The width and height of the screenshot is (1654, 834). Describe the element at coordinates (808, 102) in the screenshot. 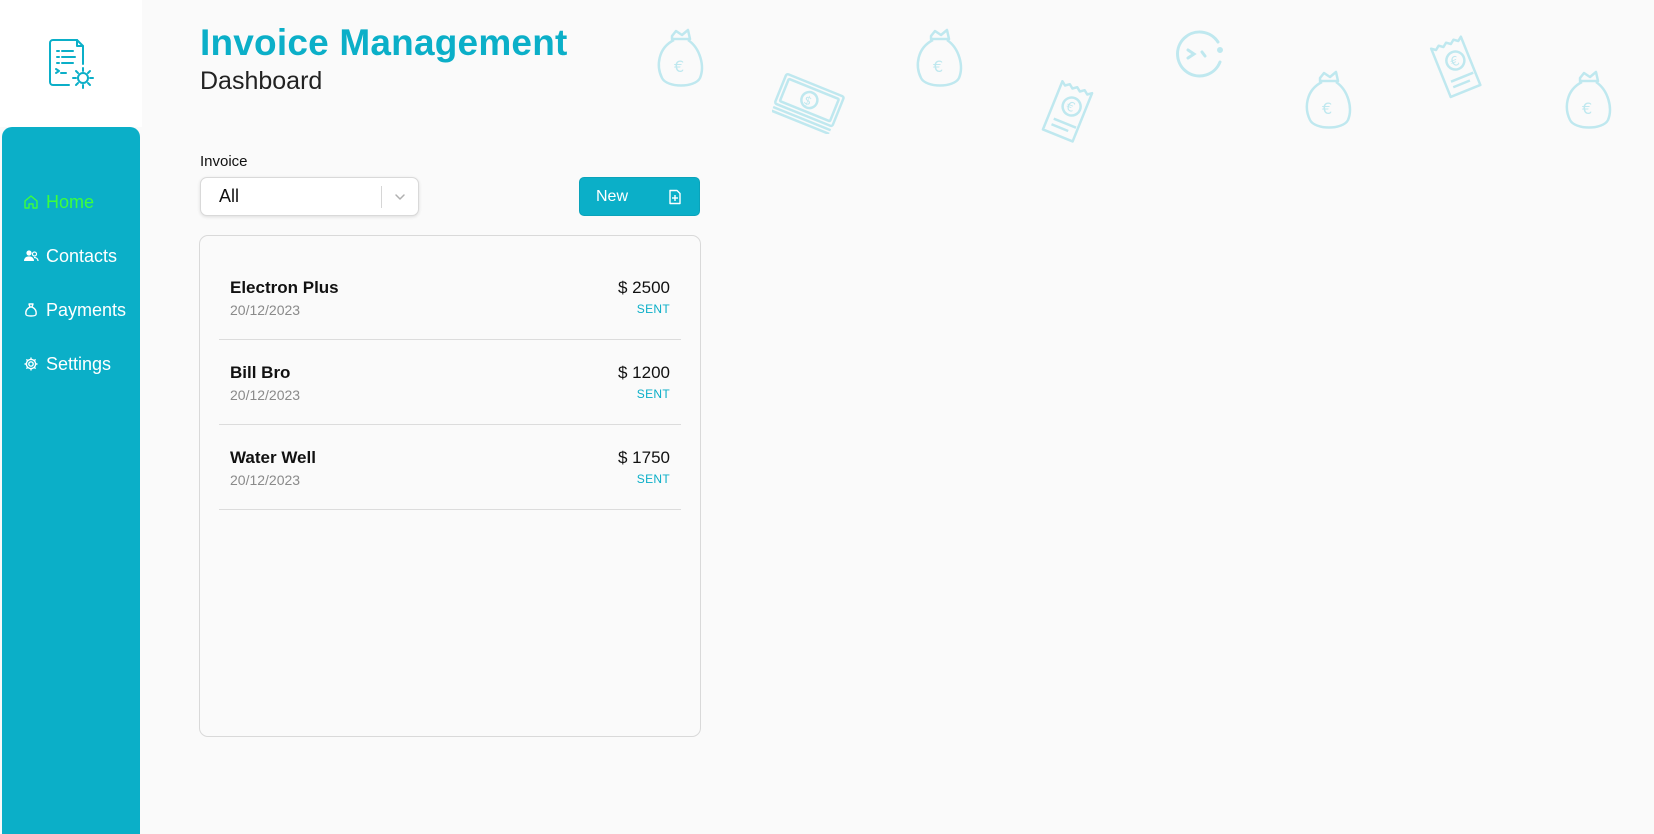

I see `banknote-decoration-icon: $` at that location.